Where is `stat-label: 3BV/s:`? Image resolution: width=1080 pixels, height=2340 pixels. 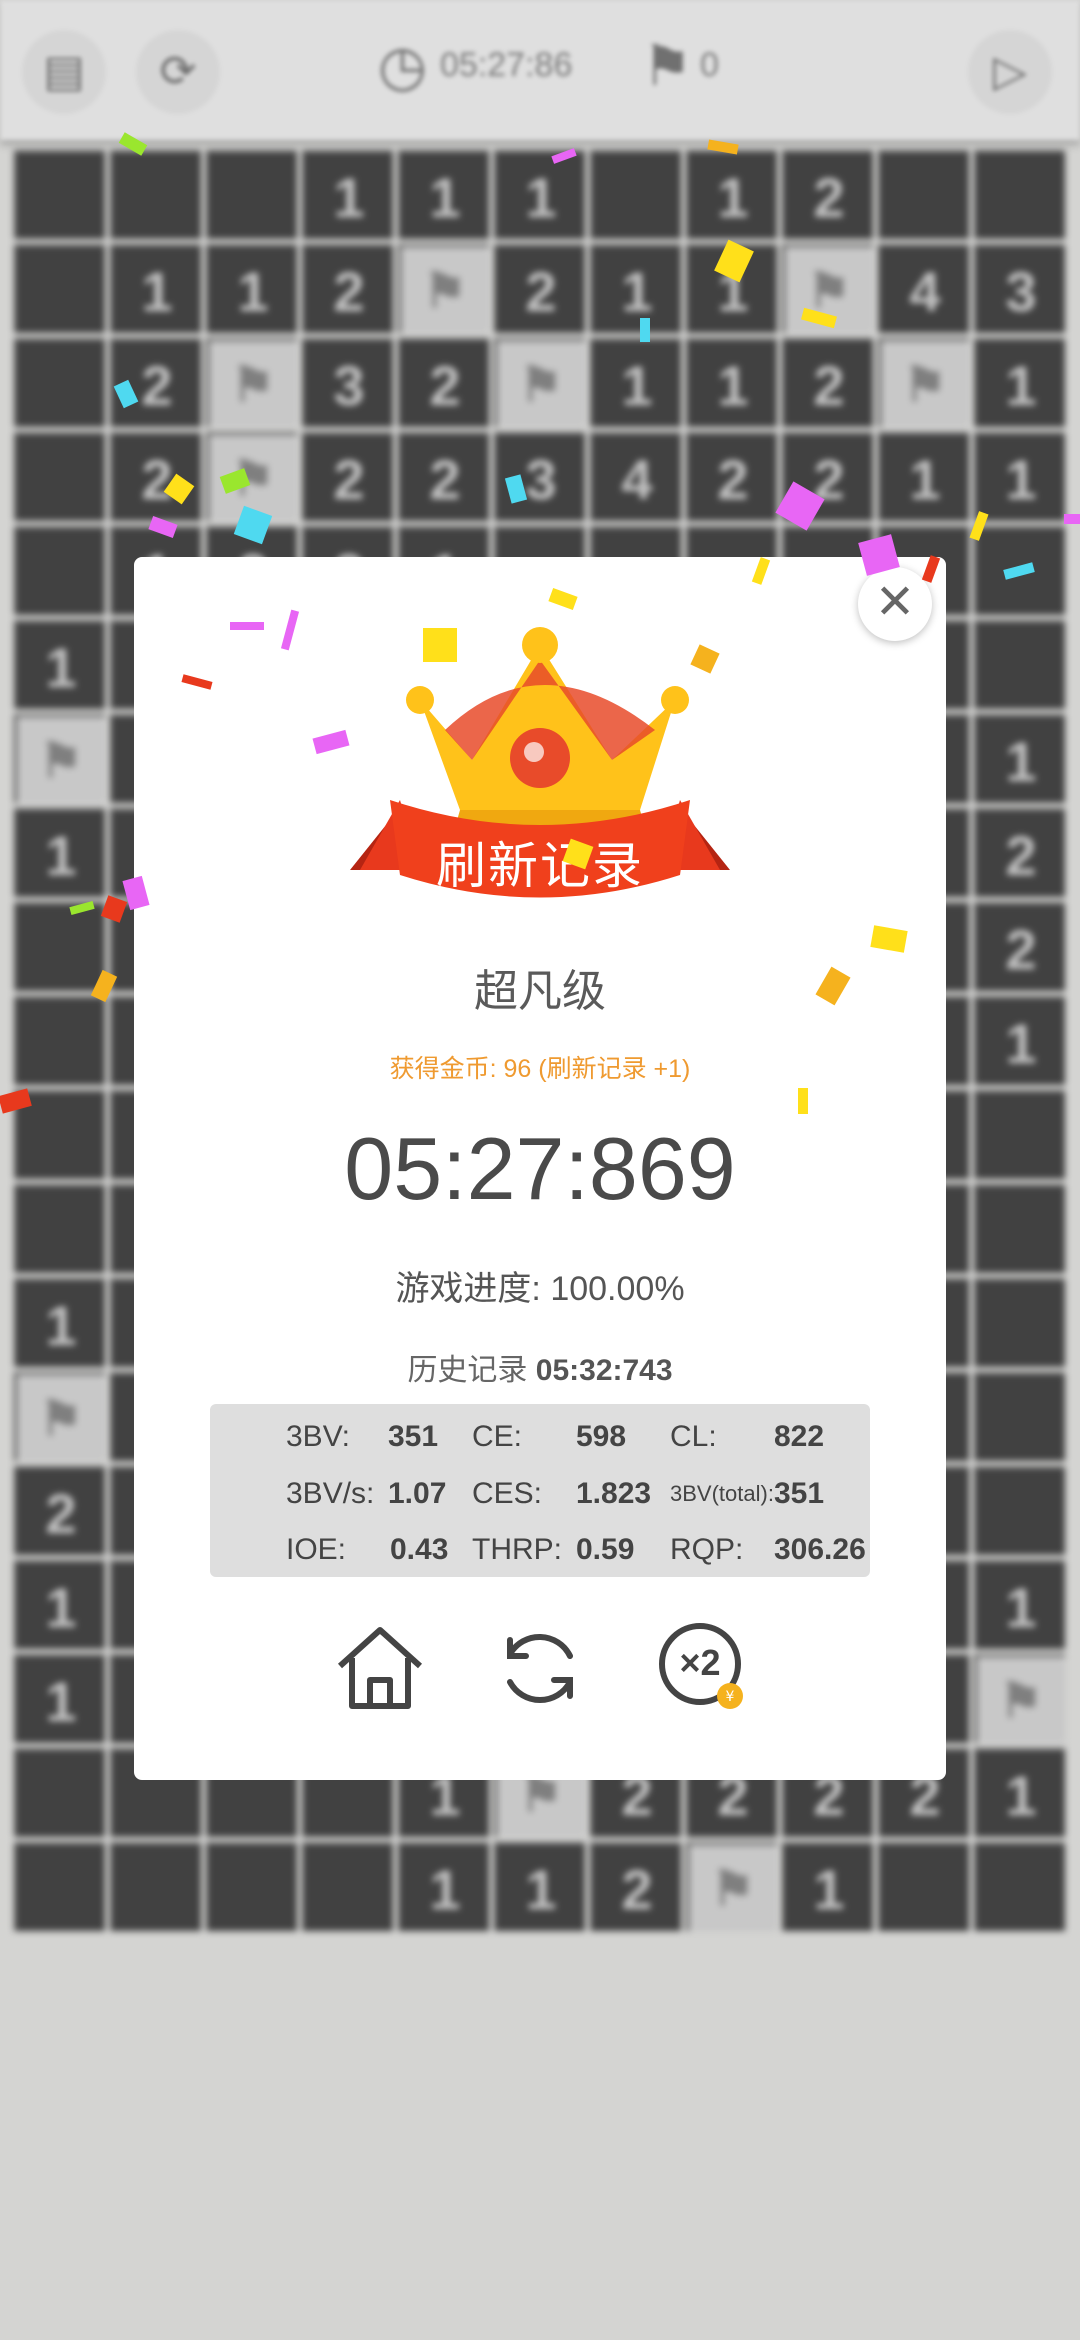
stat-label: 3BV/s: is located at coordinates (330, 1493).